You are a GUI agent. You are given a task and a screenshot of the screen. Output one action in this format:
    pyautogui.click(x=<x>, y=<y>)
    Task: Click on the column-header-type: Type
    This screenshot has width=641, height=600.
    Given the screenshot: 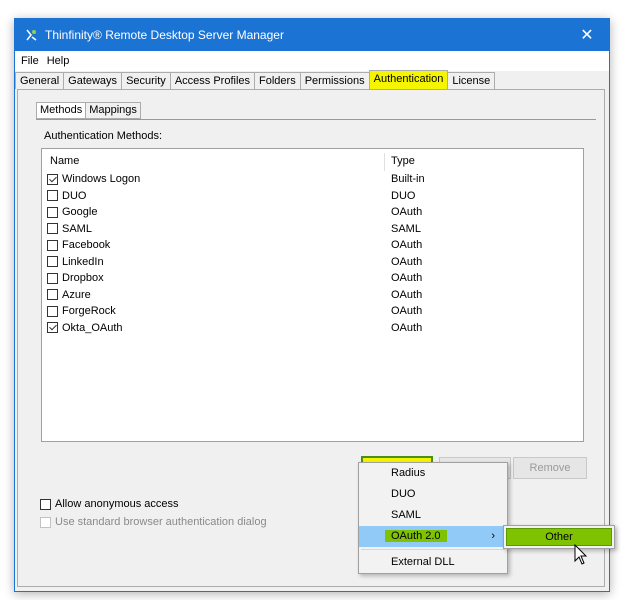 What is the action you would take?
    pyautogui.click(x=403, y=161)
    